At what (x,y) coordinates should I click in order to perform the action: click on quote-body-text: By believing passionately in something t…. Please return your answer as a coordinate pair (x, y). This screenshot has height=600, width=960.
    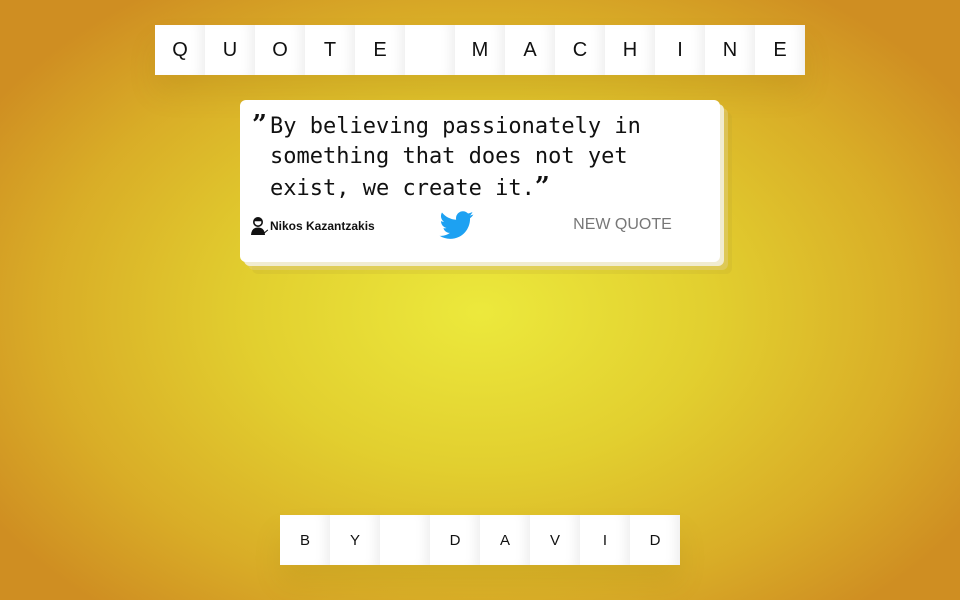
    Looking at the image, I should click on (455, 157).